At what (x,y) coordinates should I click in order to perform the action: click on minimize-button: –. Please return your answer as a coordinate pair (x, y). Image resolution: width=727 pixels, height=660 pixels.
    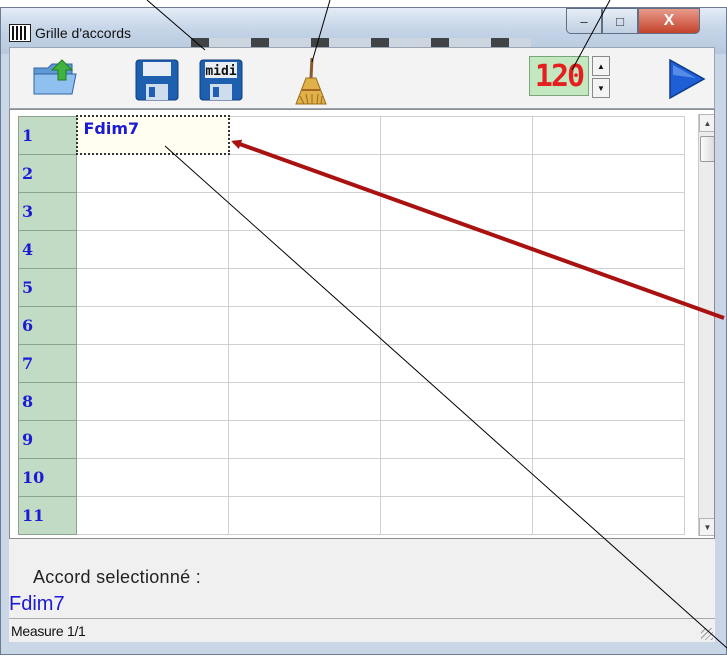
    Looking at the image, I should click on (584, 21).